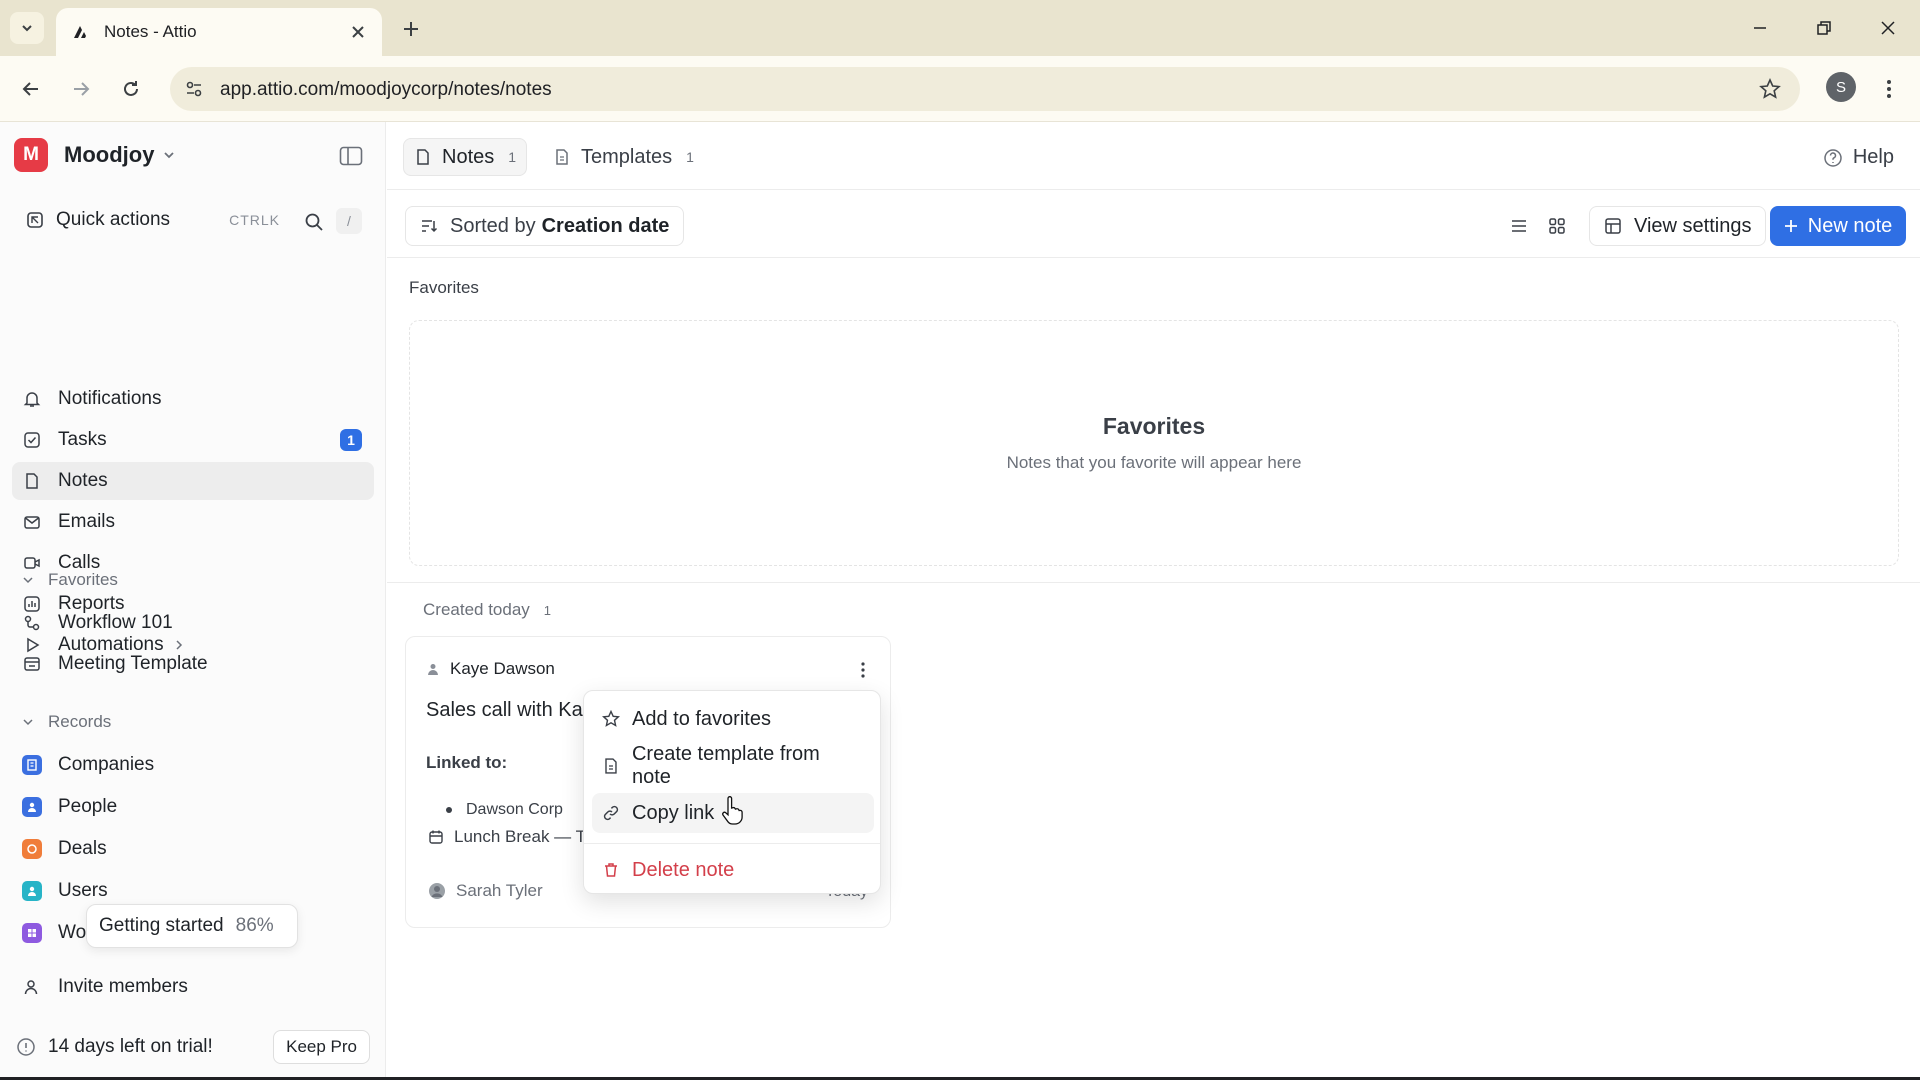 The width and height of the screenshot is (1920, 1080). What do you see at coordinates (411, 29) in the screenshot?
I see `new-tab-button` at bounding box center [411, 29].